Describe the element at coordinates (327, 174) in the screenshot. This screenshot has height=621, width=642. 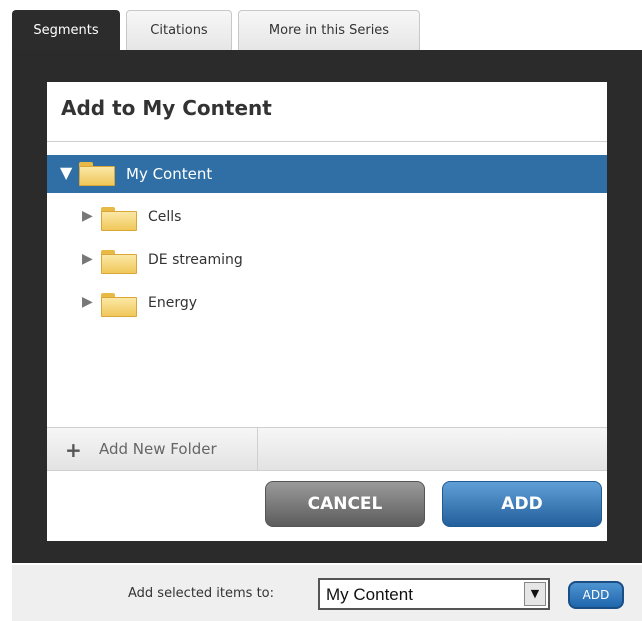
I see `tree-item-my-content: ▼ My Content` at that location.